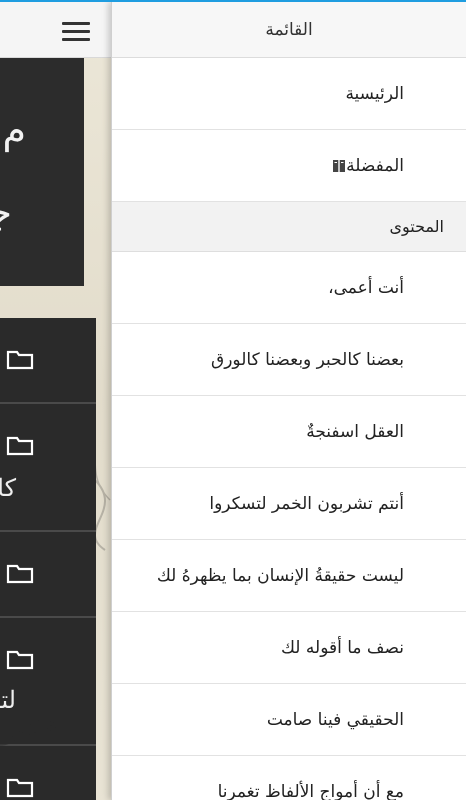 This screenshot has width=466, height=800. I want to click on content-item-label: بعضنا كالحبر وبعضنا كالورق, so click(307, 359).